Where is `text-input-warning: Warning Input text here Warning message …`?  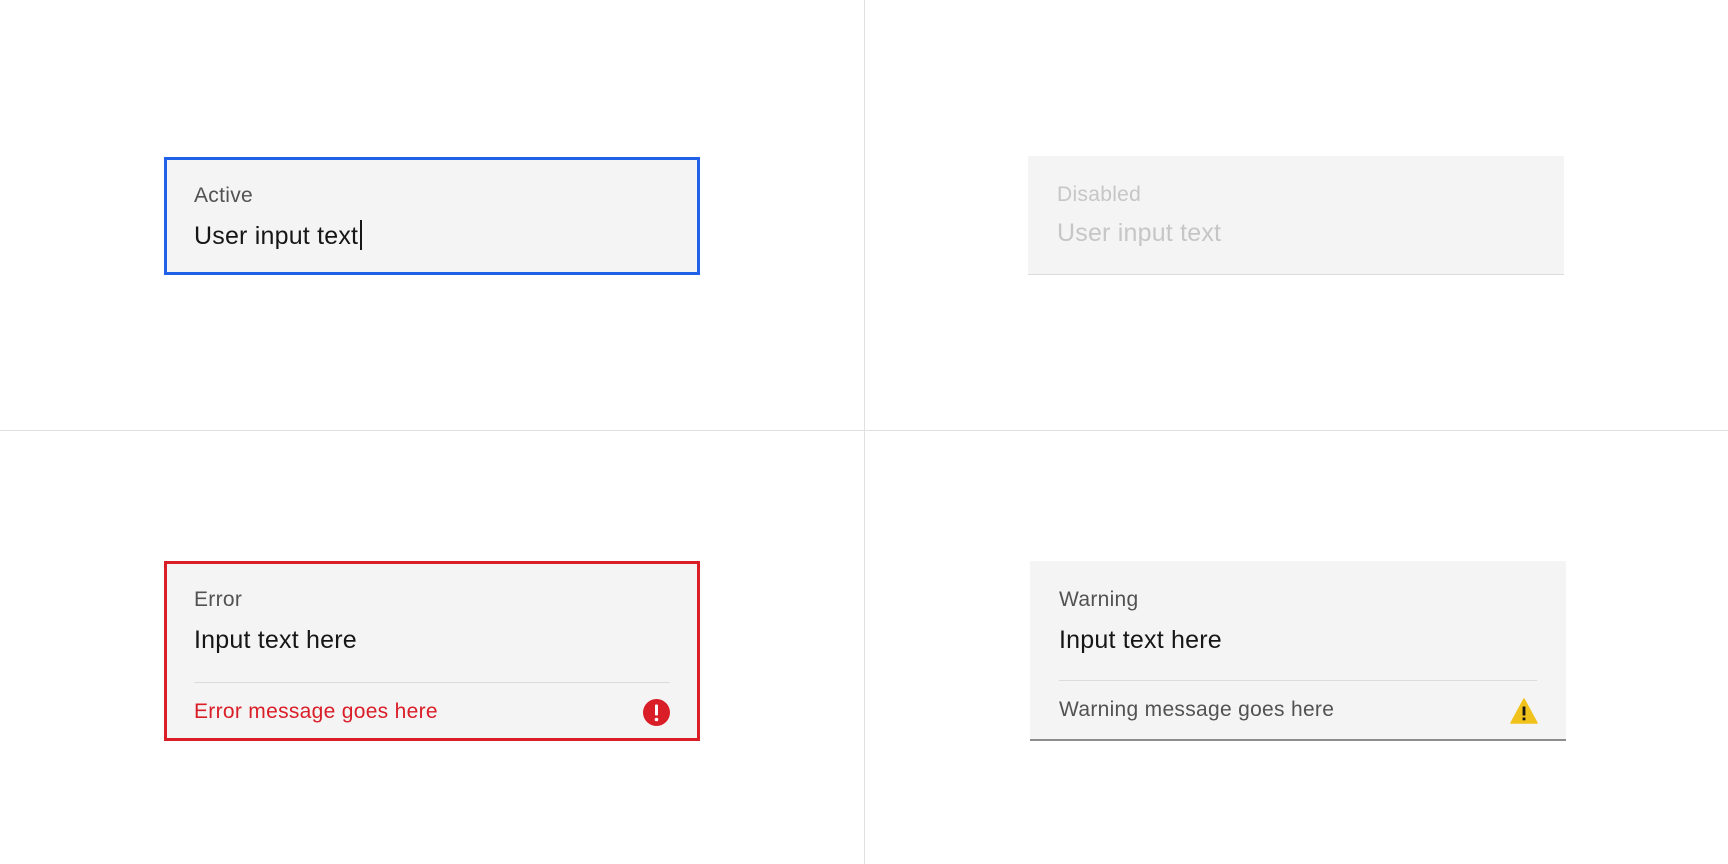 text-input-warning: Warning Input text here Warning message … is located at coordinates (1298, 651).